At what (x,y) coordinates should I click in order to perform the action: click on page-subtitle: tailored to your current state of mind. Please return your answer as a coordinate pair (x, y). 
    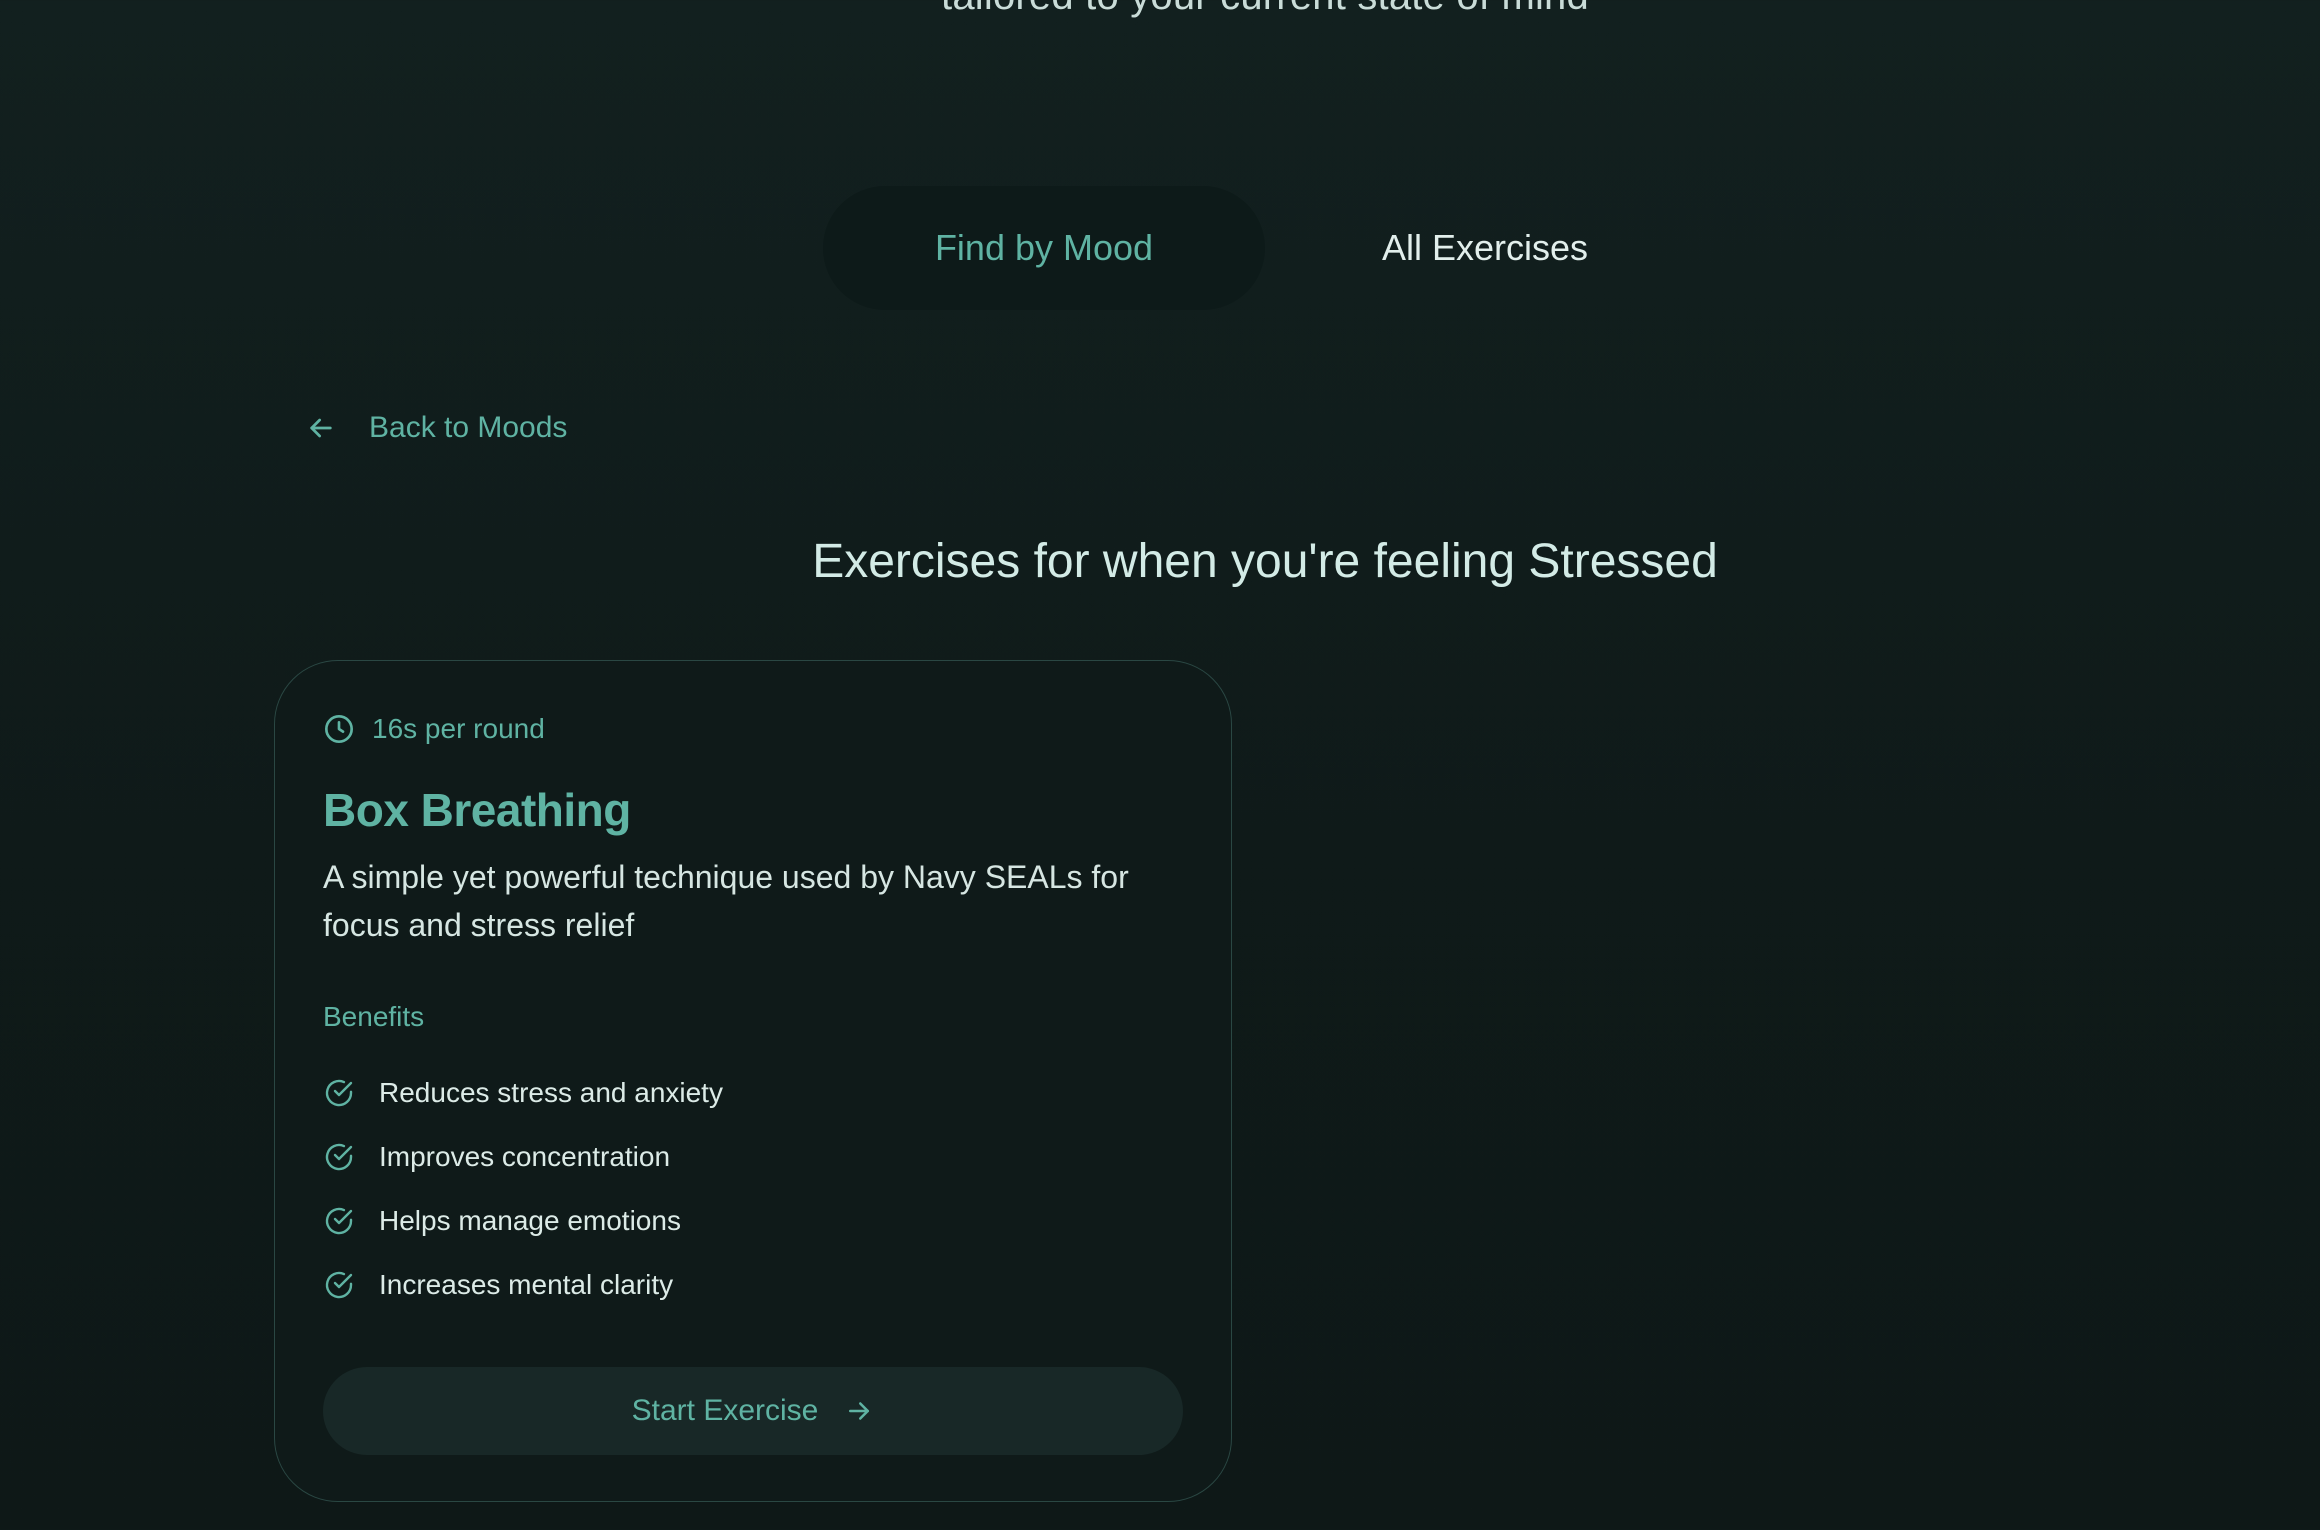
    Looking at the image, I should click on (1160, 9).